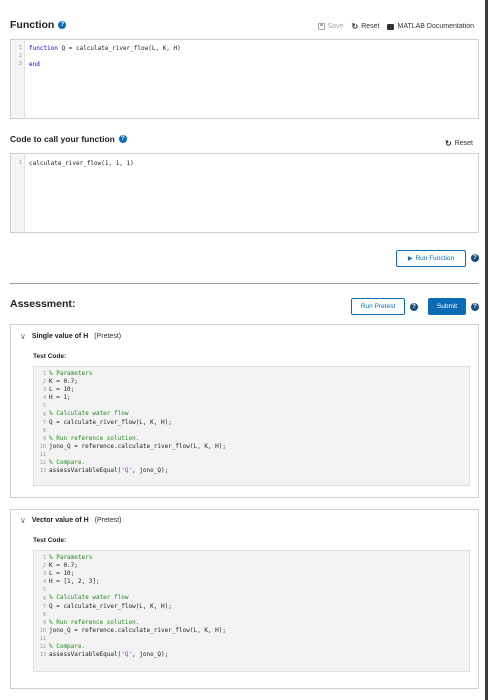 Image resolution: width=488 pixels, height=700 pixels. I want to click on call-title: Code to call your function, so click(62, 139).